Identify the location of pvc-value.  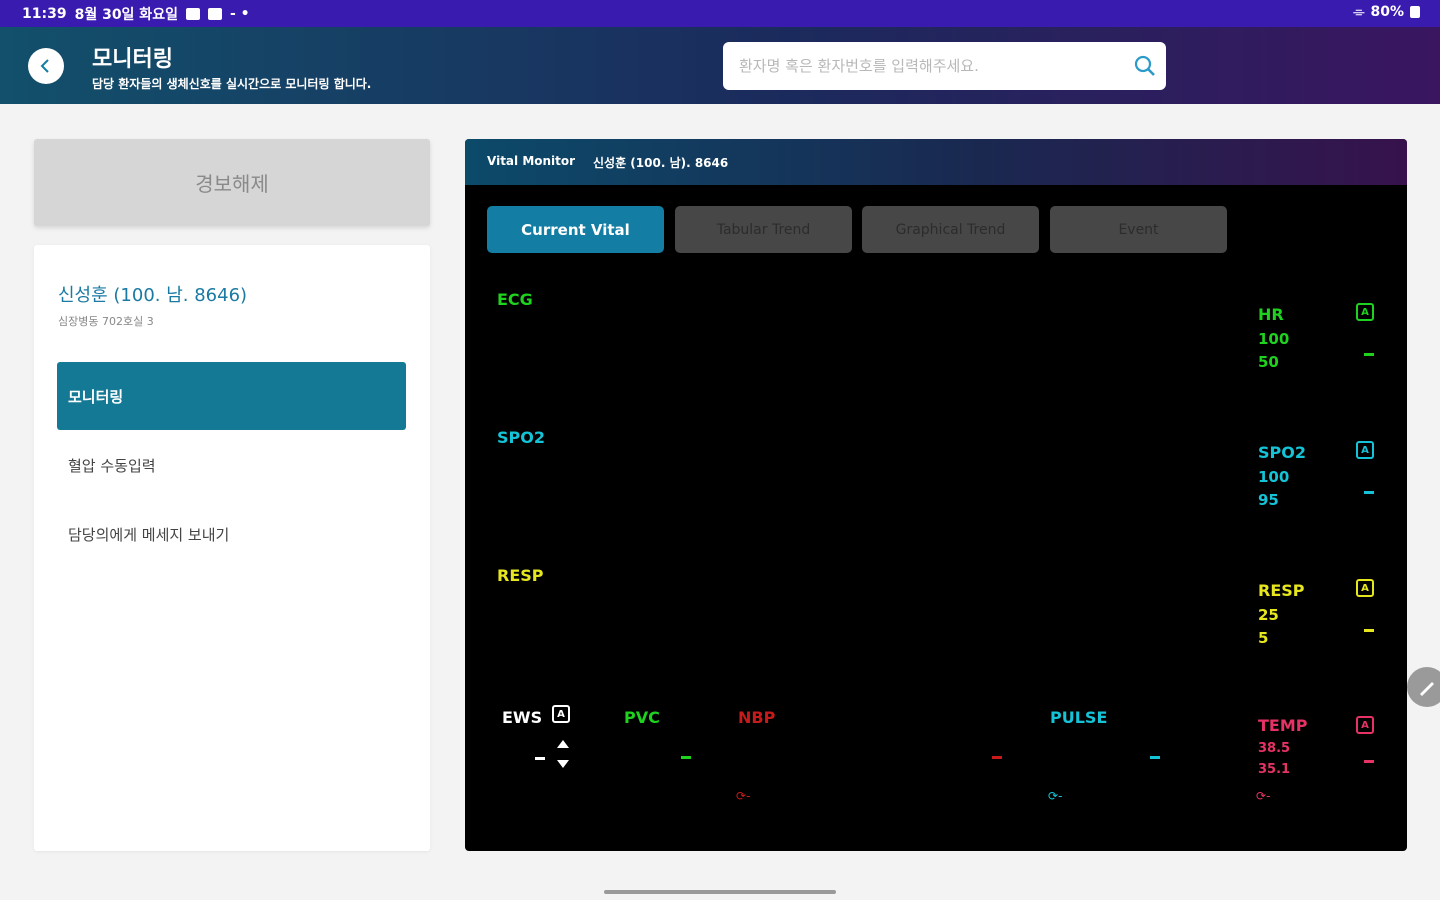
(686, 757).